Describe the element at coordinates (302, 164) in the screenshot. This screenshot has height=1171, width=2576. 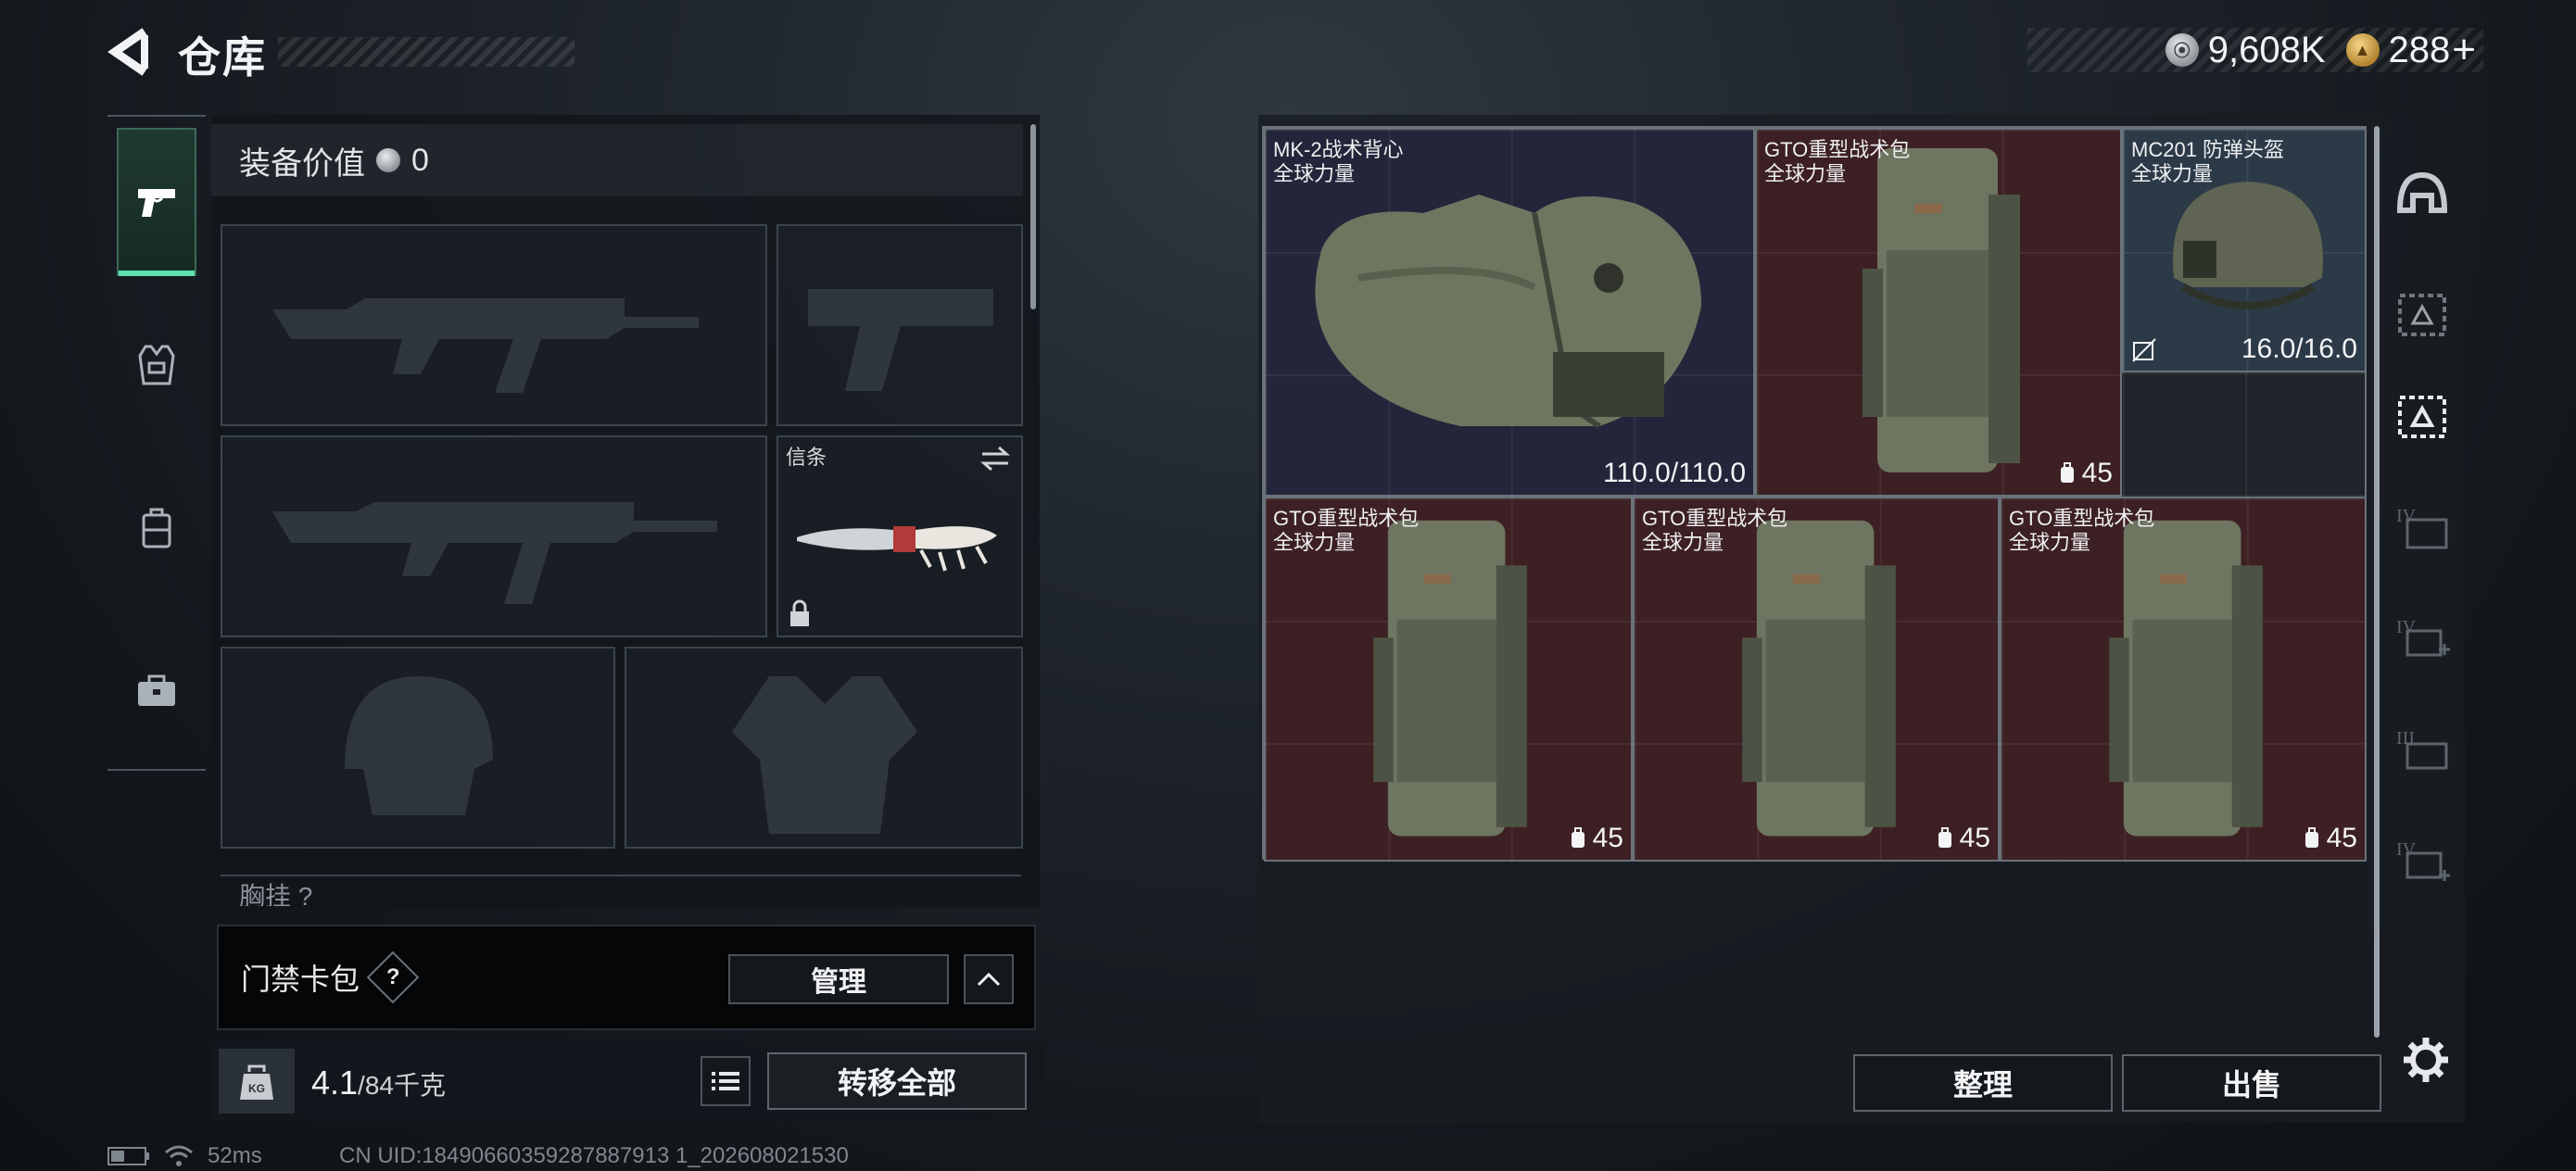
I see `loadout-value-label: 装备价值` at that location.